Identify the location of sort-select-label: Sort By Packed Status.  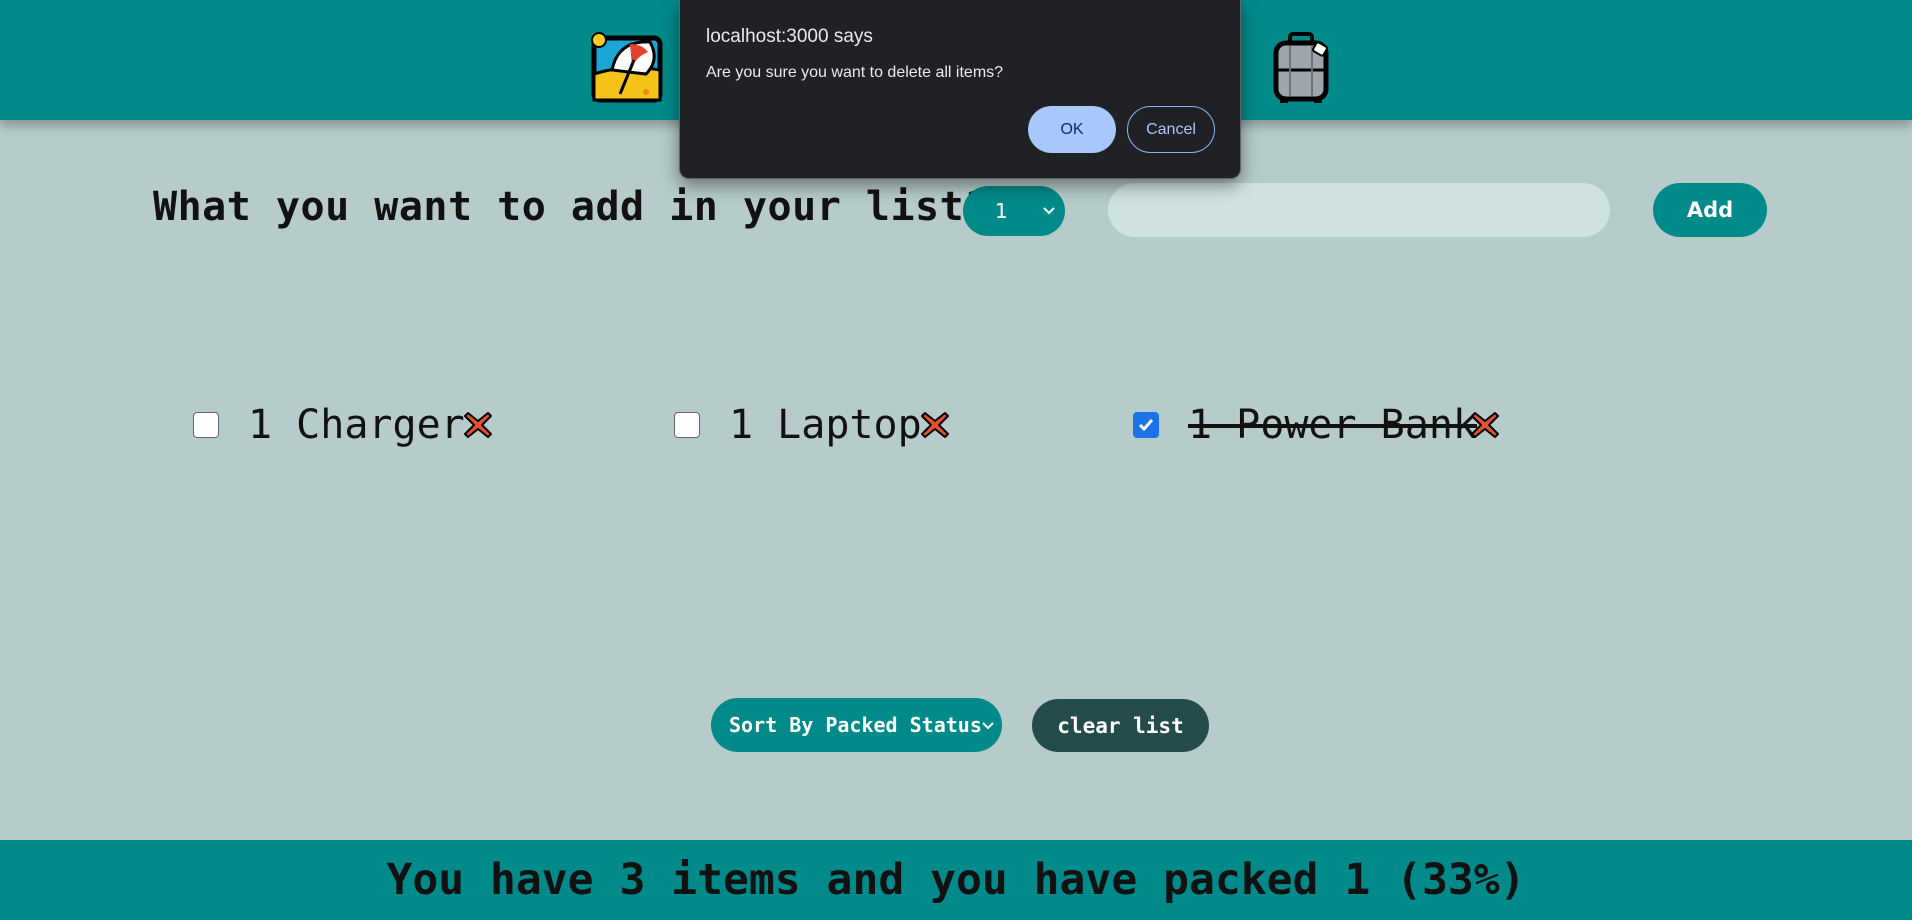
(855, 725).